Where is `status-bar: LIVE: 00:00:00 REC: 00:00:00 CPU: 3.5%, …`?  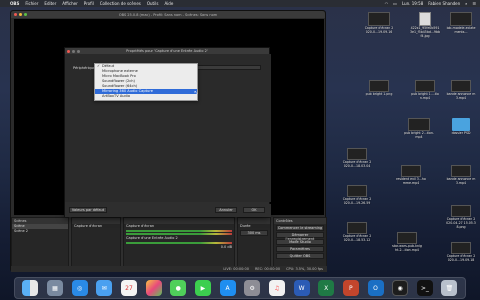 status-bar: LIVE: 00:00:00 REC: 00:00:00 CPU: 3.5%, … is located at coordinates (169, 269).